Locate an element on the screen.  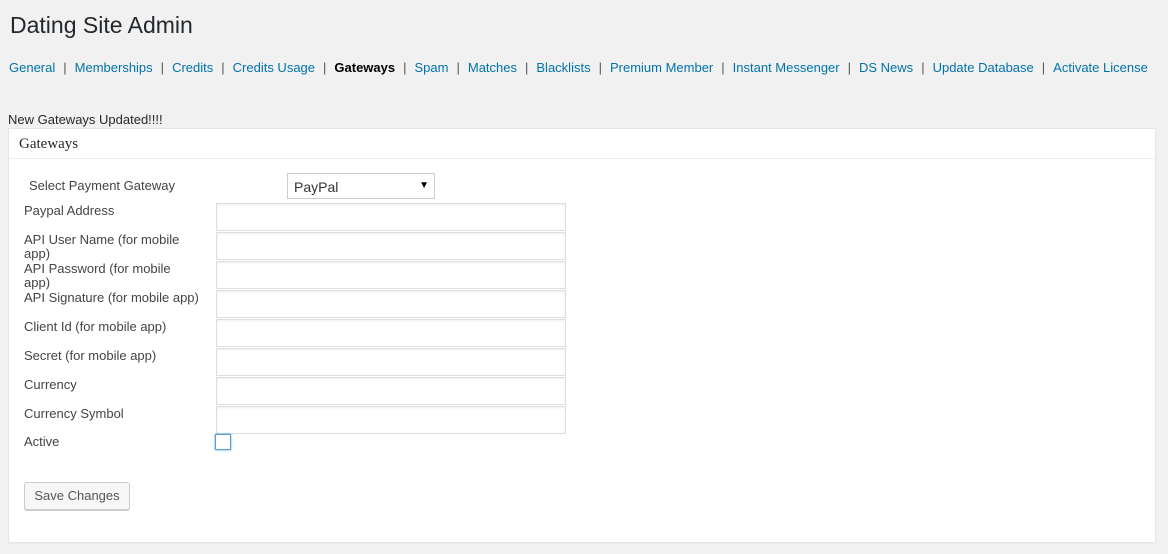
subnav-item-matches: Matches is located at coordinates (492, 67).